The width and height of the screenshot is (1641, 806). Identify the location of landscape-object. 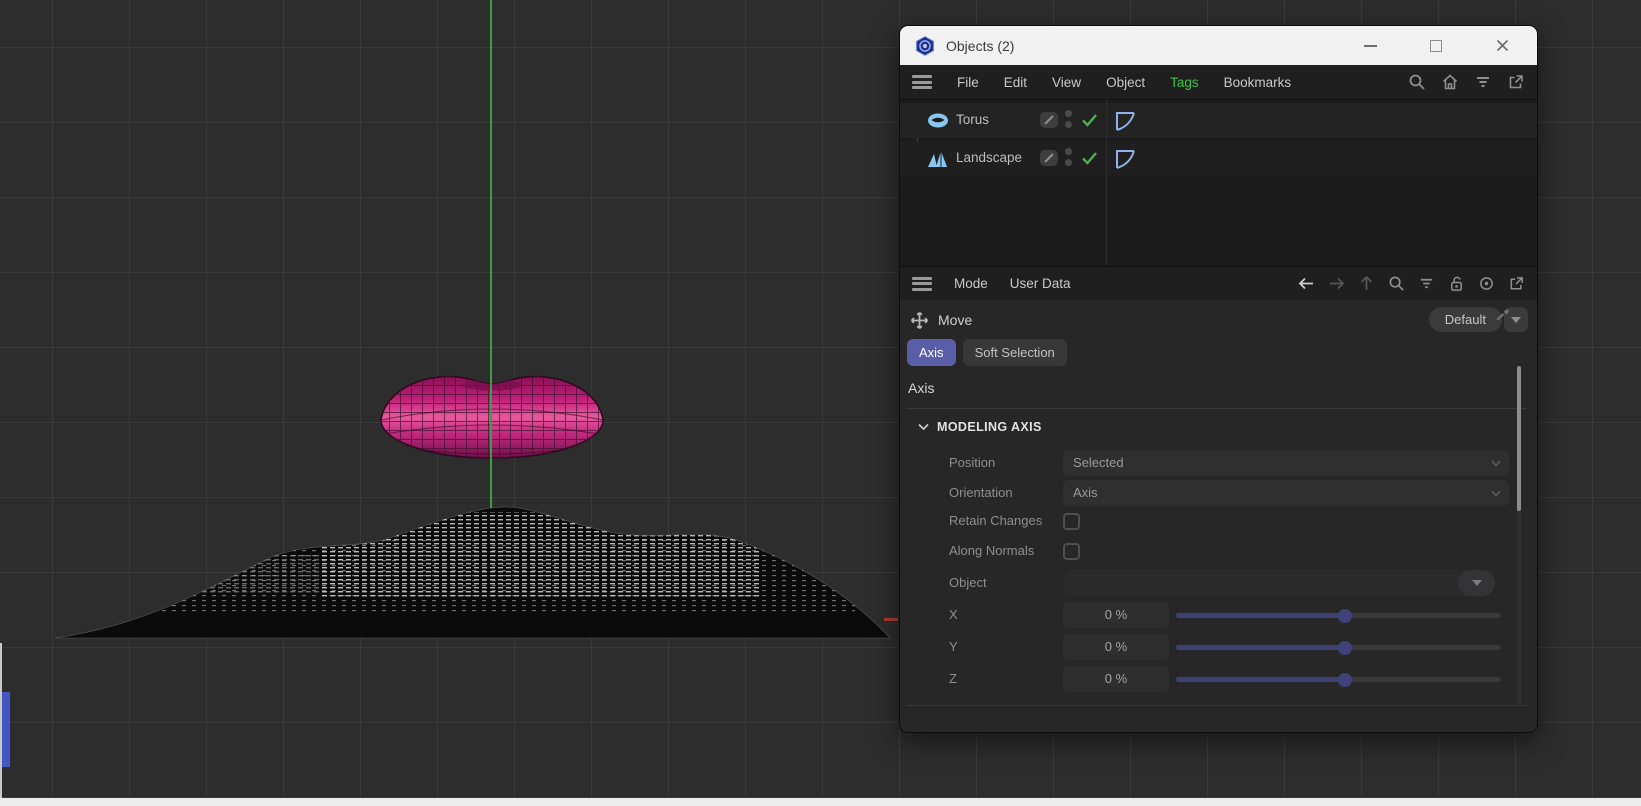
(472, 570).